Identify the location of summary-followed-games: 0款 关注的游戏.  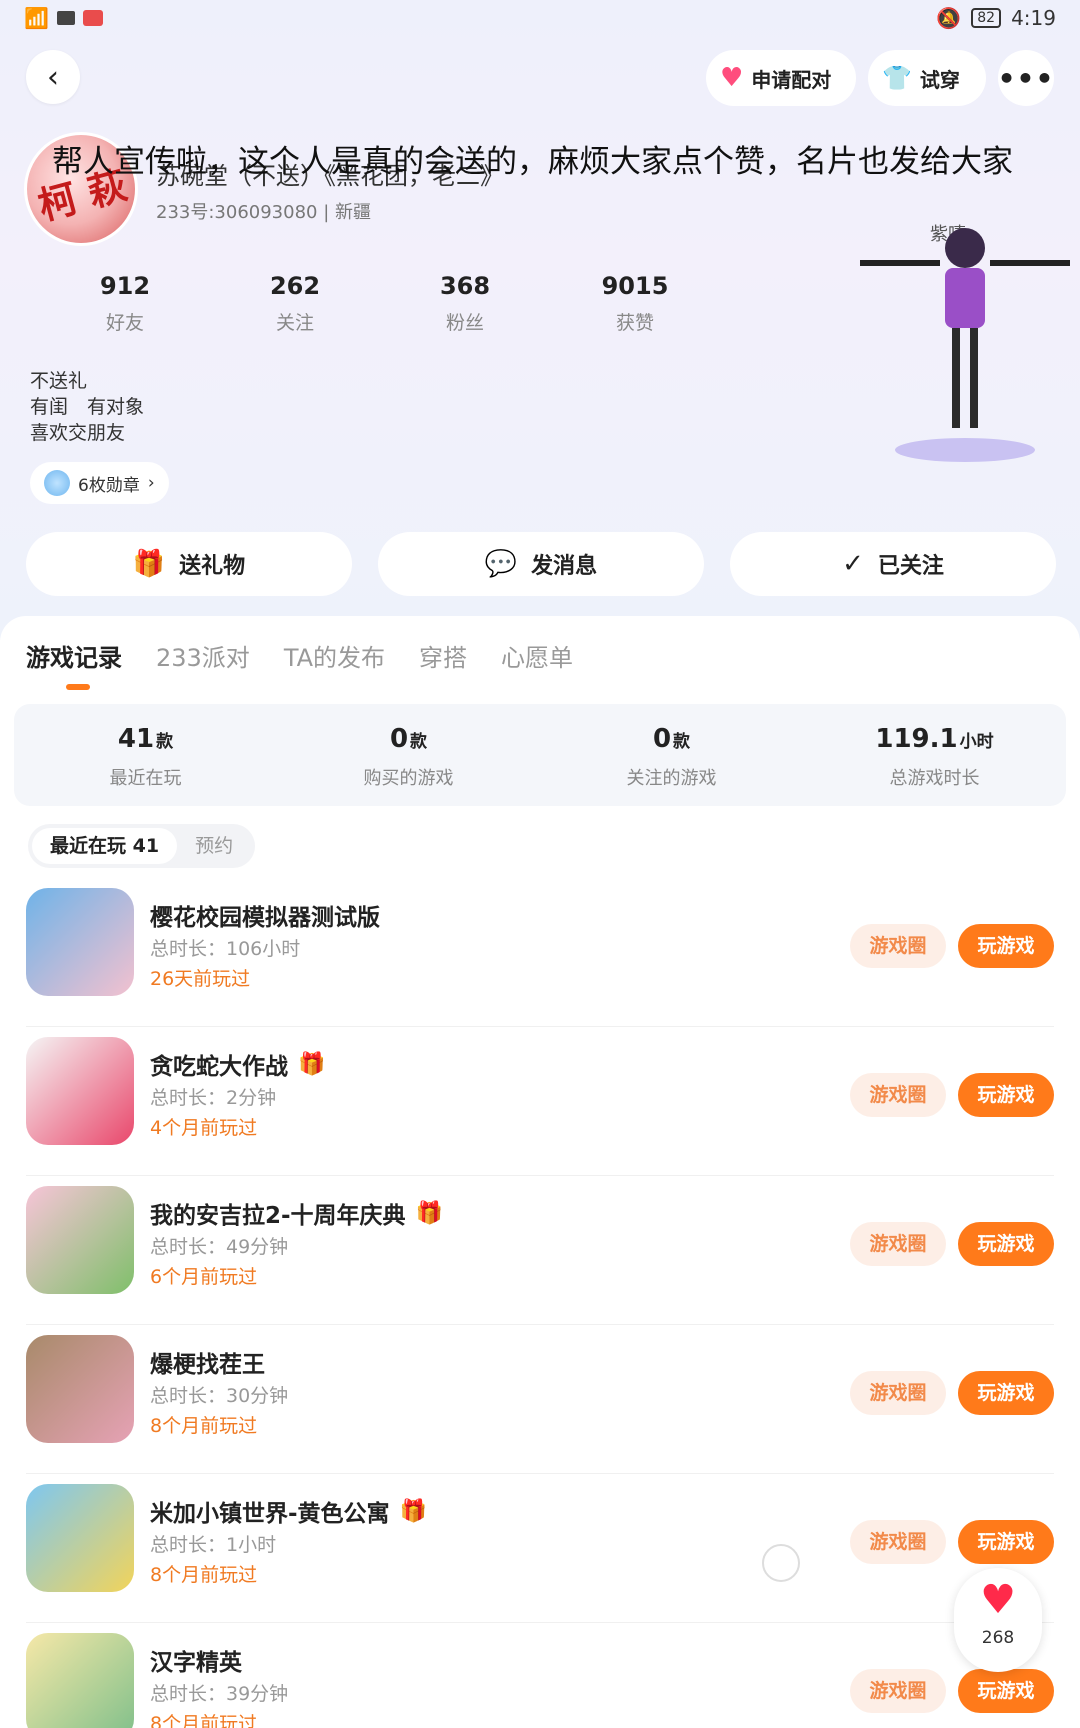
(671, 755).